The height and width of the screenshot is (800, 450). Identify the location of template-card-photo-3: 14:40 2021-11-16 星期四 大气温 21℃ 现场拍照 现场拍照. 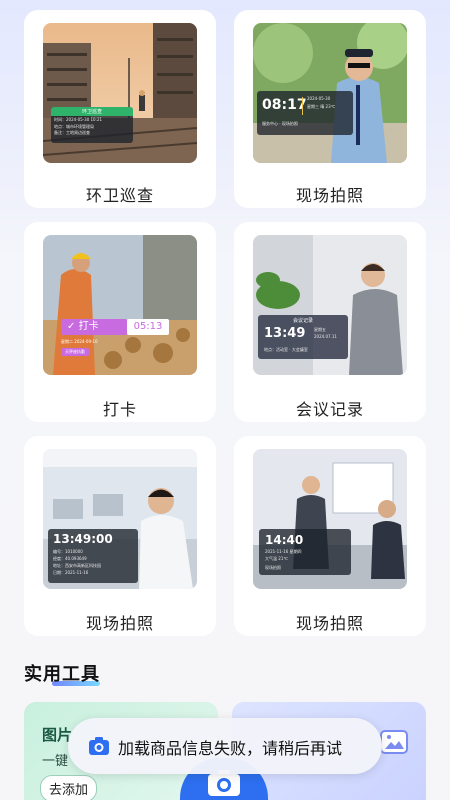
(330, 536).